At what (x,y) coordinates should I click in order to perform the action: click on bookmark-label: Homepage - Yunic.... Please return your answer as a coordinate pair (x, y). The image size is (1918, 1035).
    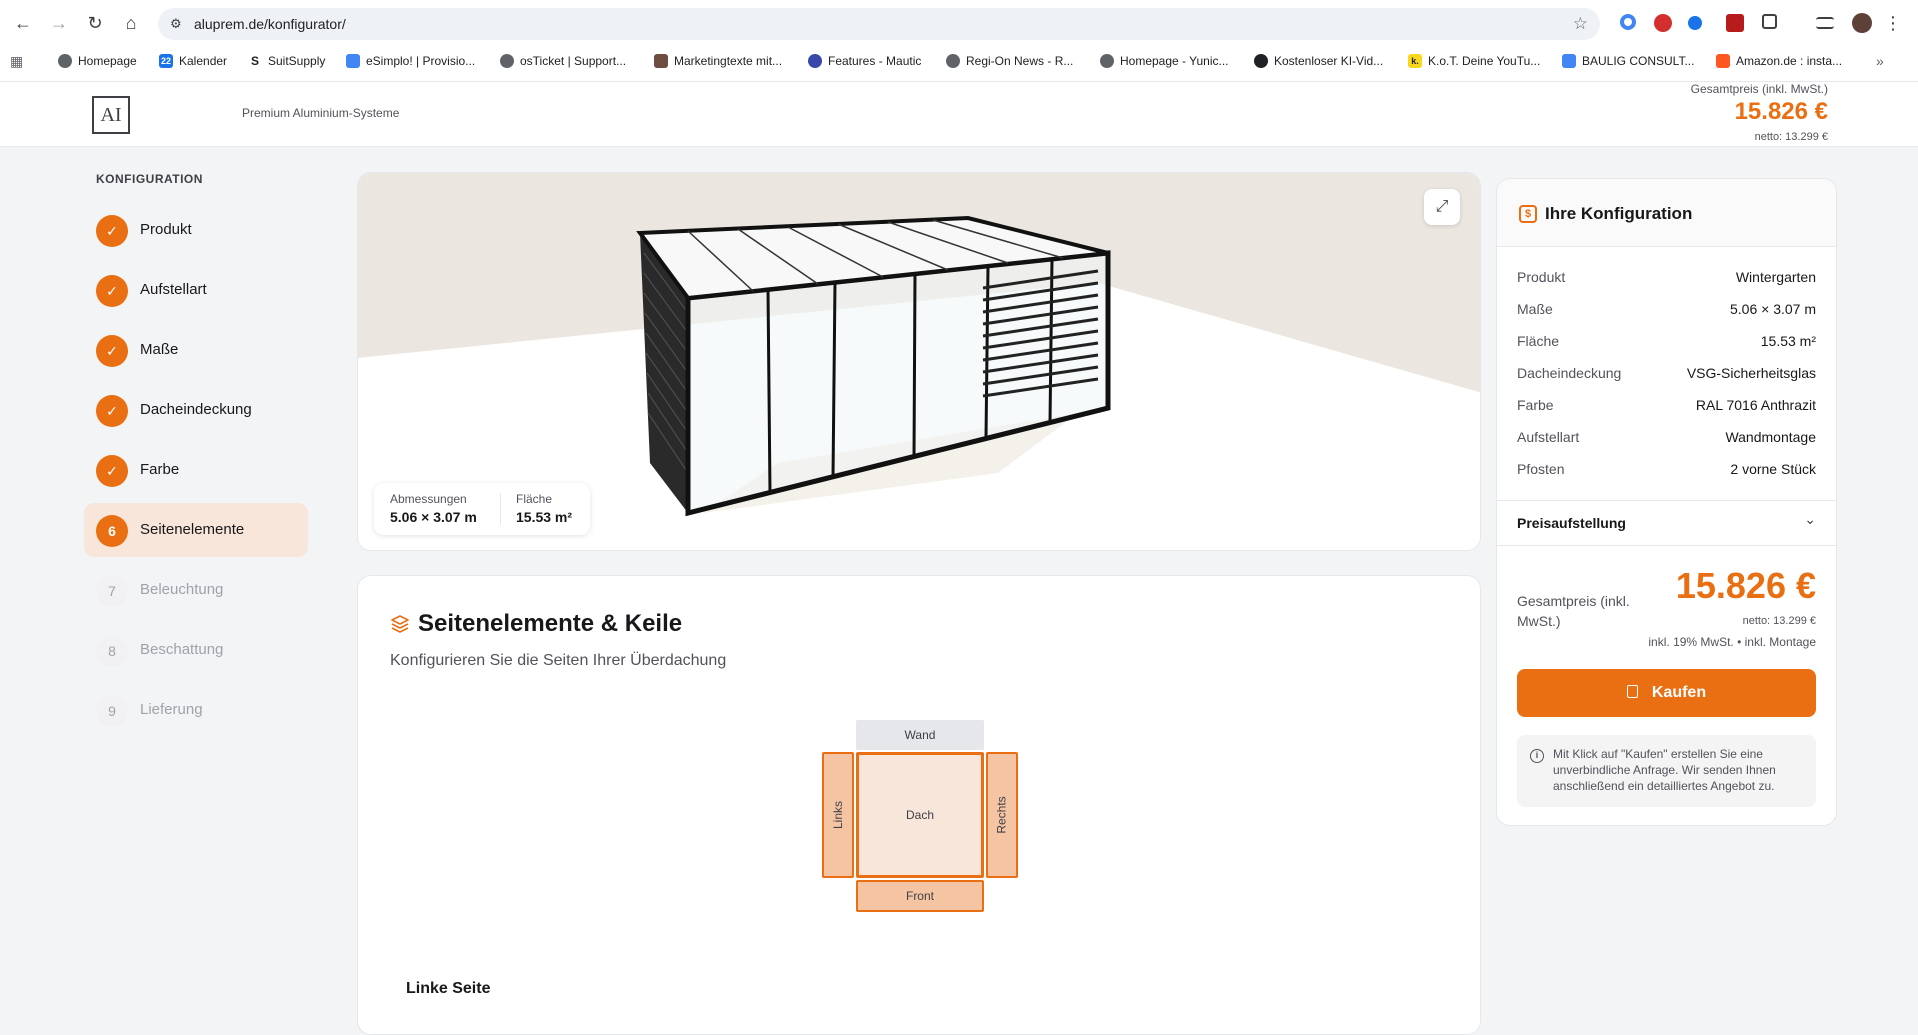
    Looking at the image, I should click on (1174, 61).